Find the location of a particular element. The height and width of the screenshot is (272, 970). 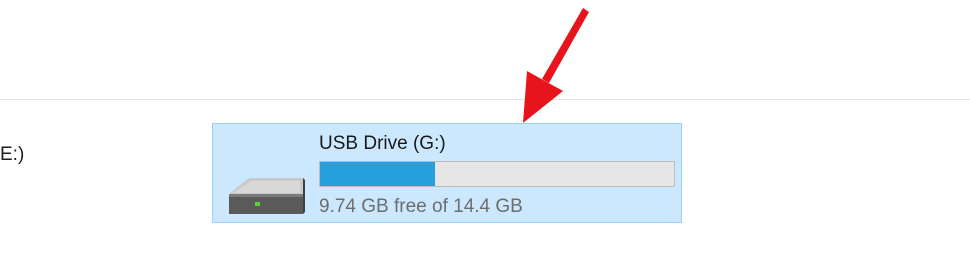

drive-free-space: 9.74 GB free of 14.4 GB is located at coordinates (421, 206).